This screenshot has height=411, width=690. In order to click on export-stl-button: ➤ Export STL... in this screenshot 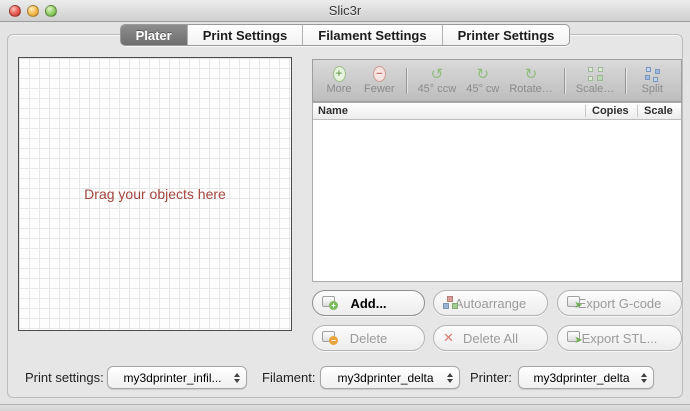, I will do `click(619, 338)`.